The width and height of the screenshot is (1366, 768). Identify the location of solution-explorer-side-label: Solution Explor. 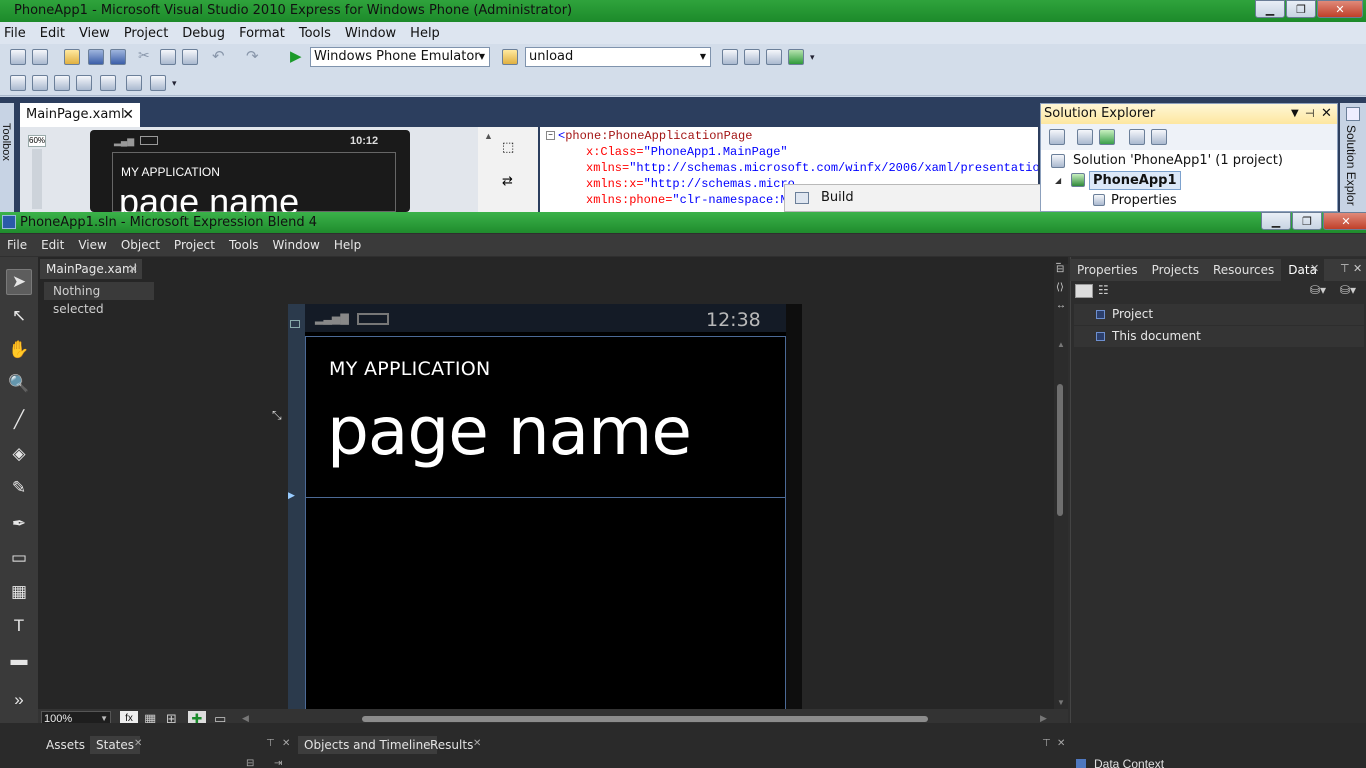
(1351, 165).